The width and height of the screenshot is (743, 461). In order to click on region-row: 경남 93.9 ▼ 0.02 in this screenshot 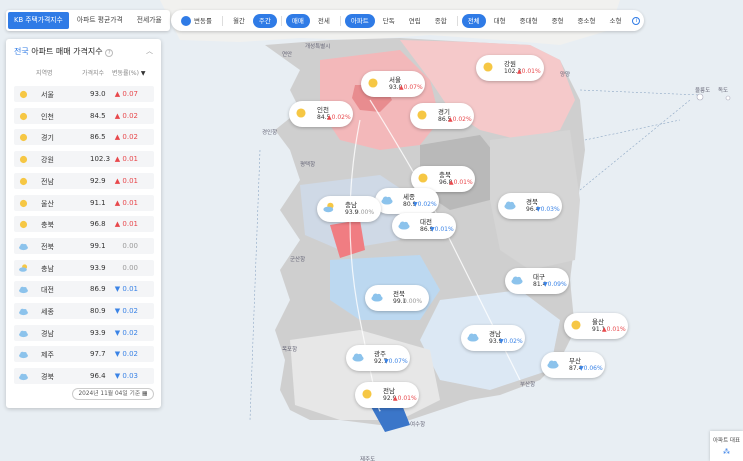, I will do `click(84, 332)`.